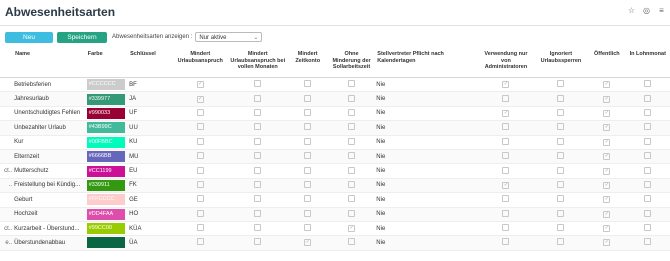  I want to click on color-swatch: #00FBBC, so click(106, 142).